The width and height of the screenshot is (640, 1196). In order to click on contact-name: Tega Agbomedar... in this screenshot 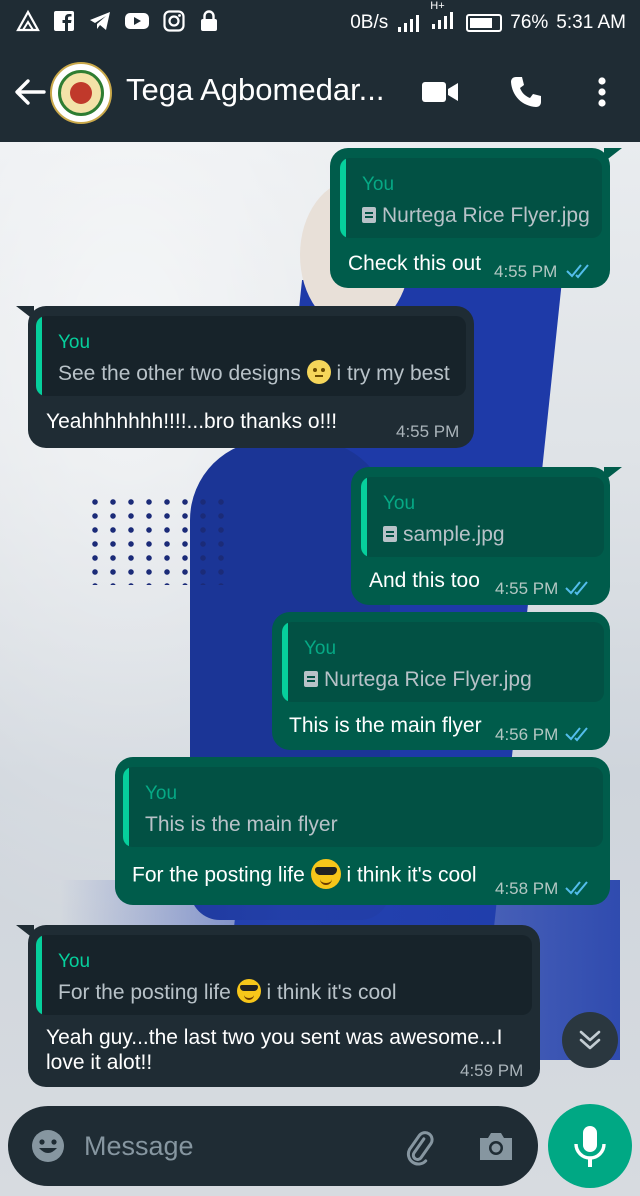, I will do `click(261, 90)`.